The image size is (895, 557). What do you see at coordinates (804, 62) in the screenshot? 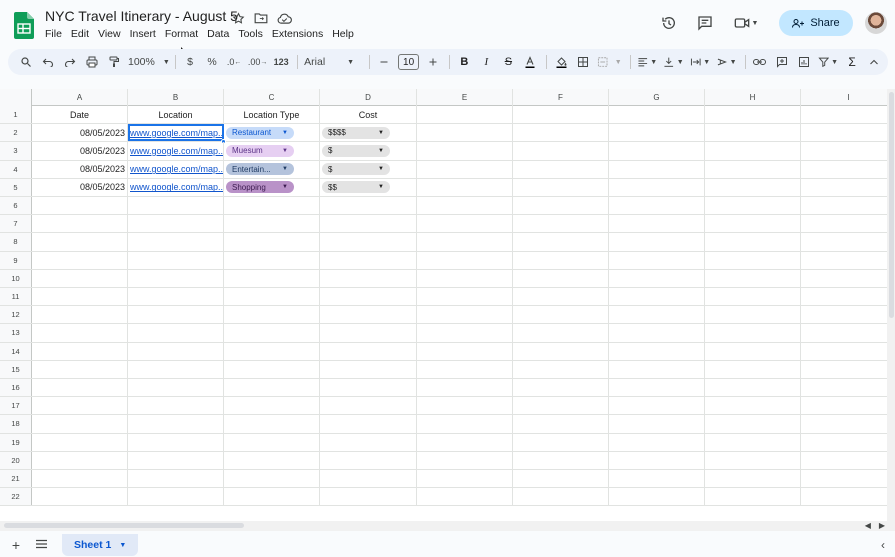
I see `insert-chart-icon` at bounding box center [804, 62].